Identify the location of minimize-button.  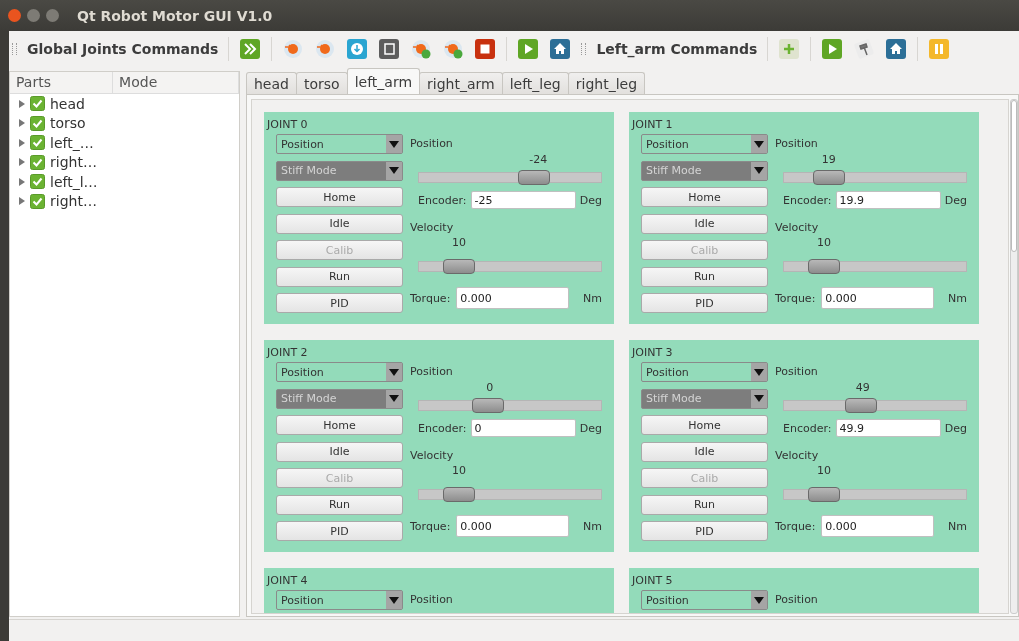
(33, 15).